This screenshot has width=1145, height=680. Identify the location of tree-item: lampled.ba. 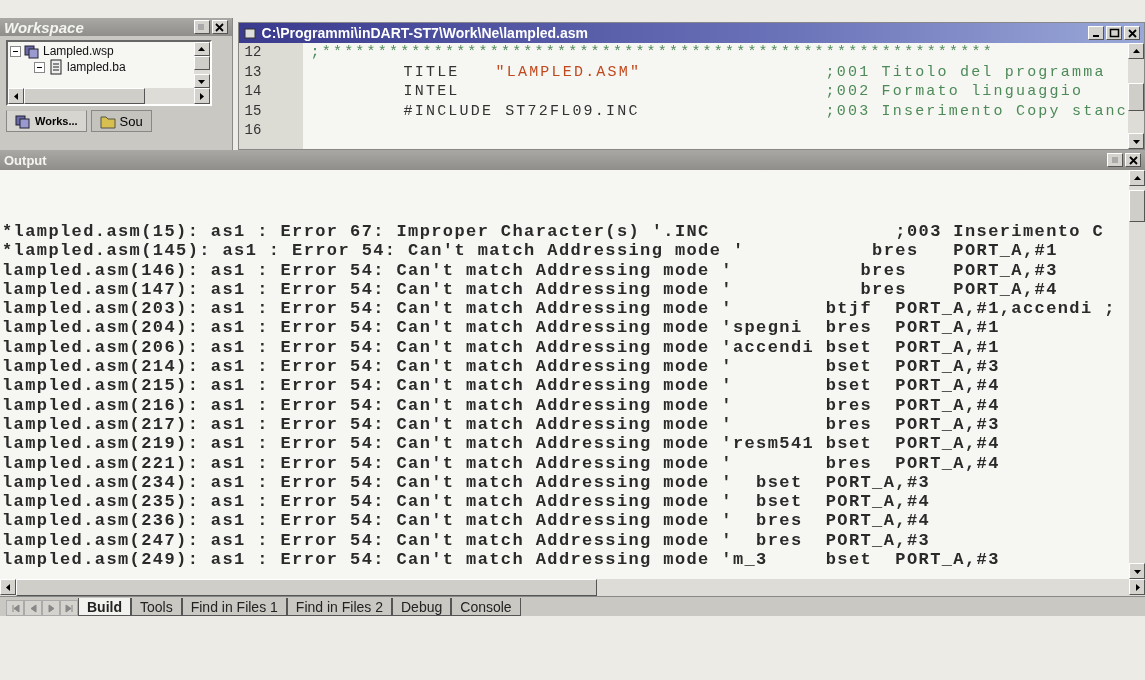
(96, 67).